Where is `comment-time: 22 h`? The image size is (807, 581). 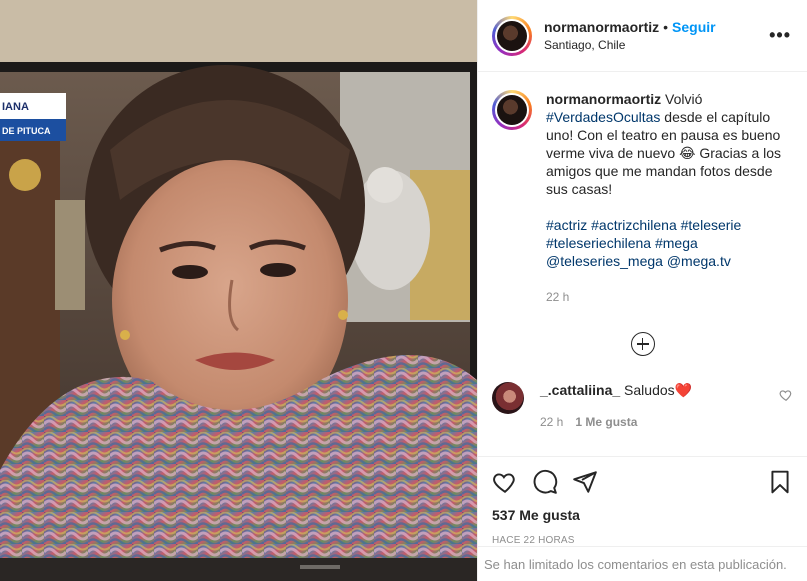 comment-time: 22 h is located at coordinates (552, 422).